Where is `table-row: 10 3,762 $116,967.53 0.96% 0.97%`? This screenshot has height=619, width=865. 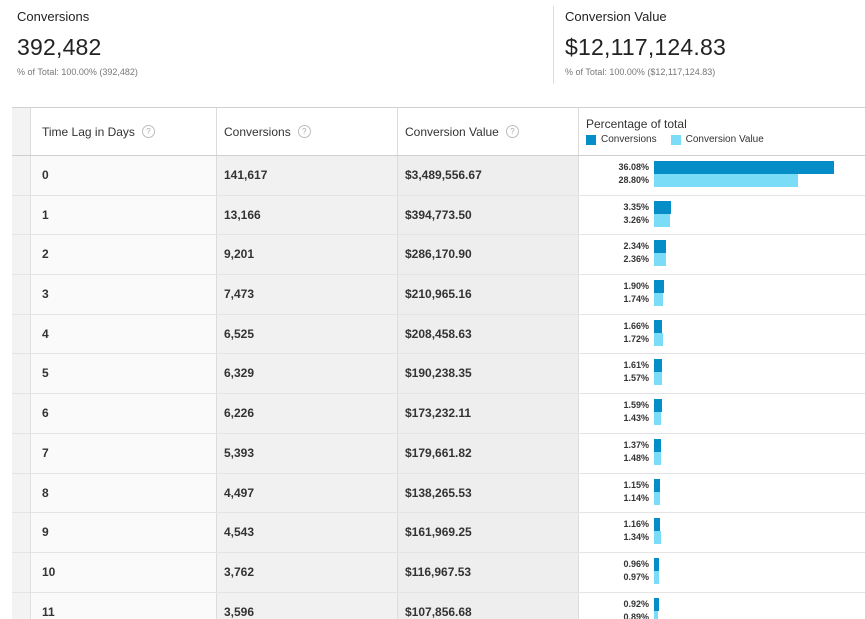
table-row: 10 3,762 $116,967.53 0.96% 0.97% is located at coordinates (438, 572).